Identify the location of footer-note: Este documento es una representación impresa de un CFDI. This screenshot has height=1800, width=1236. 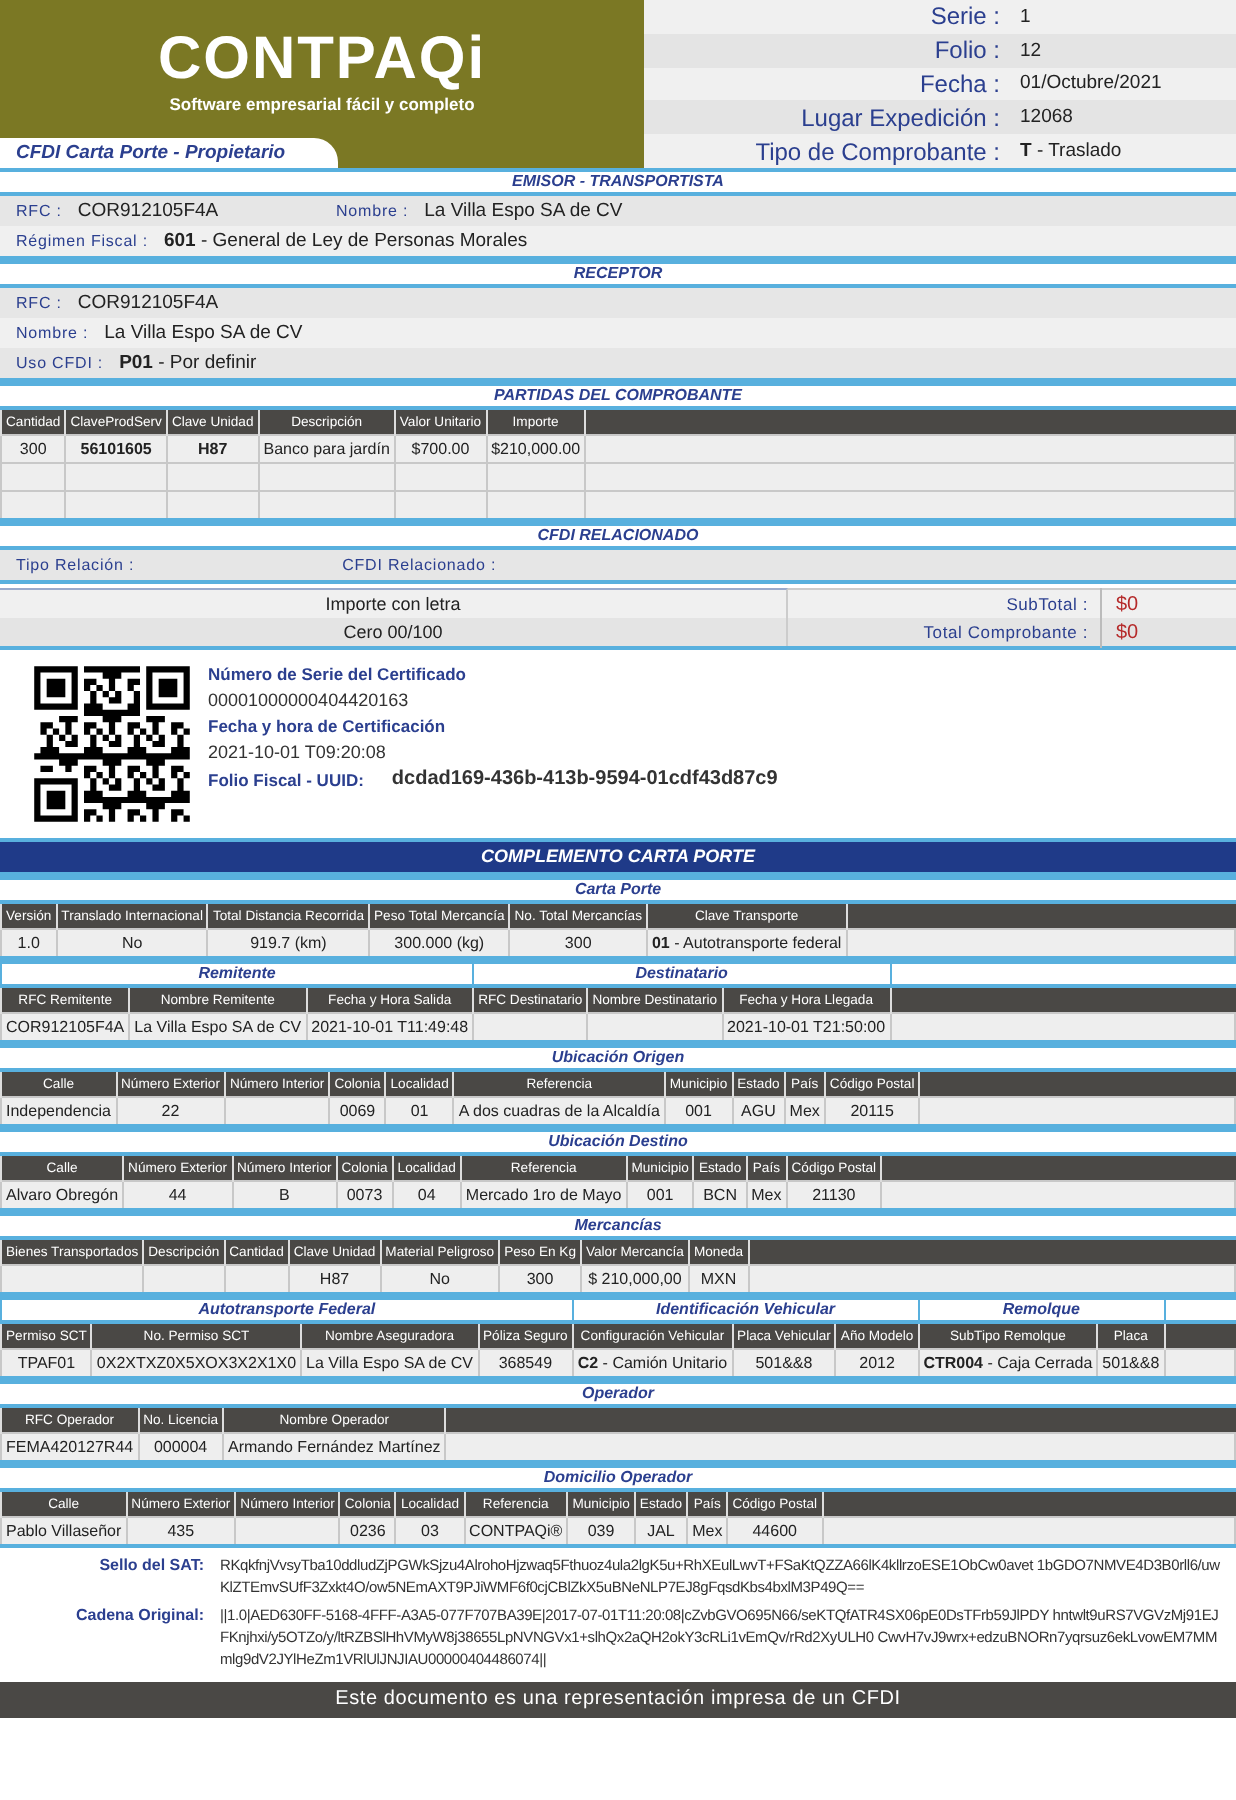
(618, 1700).